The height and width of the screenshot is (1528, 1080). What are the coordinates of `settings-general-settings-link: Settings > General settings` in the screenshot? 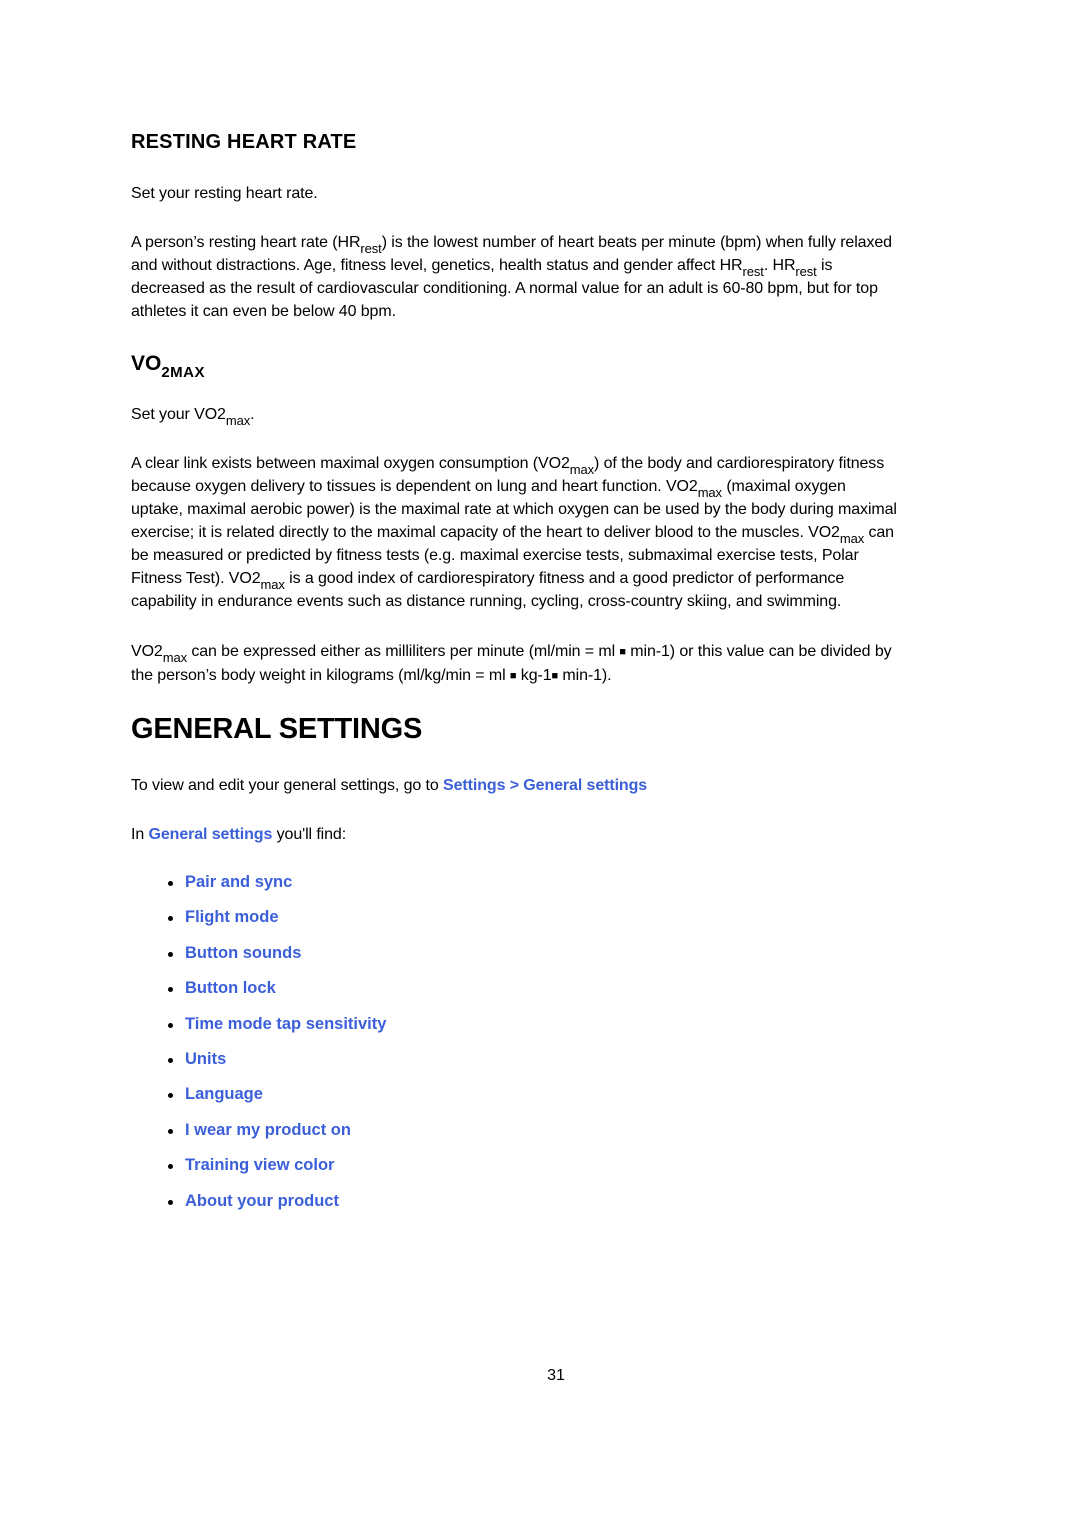 It's located at (545, 785).